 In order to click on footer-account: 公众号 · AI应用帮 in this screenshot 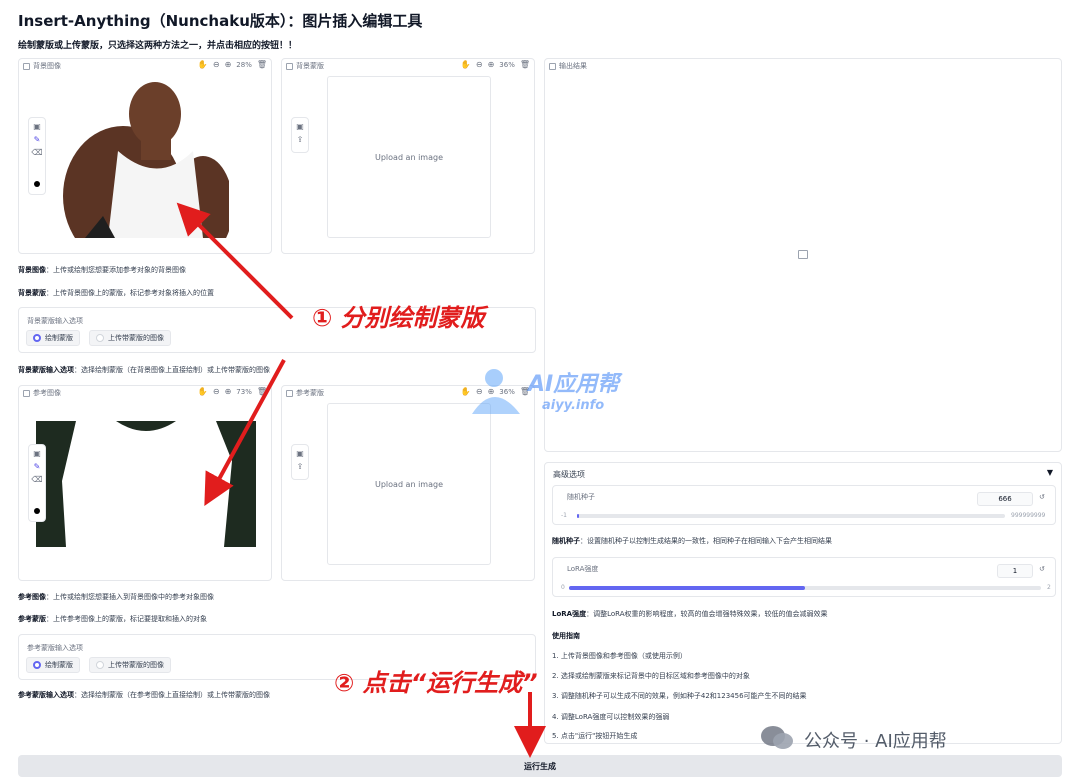, I will do `click(875, 741)`.